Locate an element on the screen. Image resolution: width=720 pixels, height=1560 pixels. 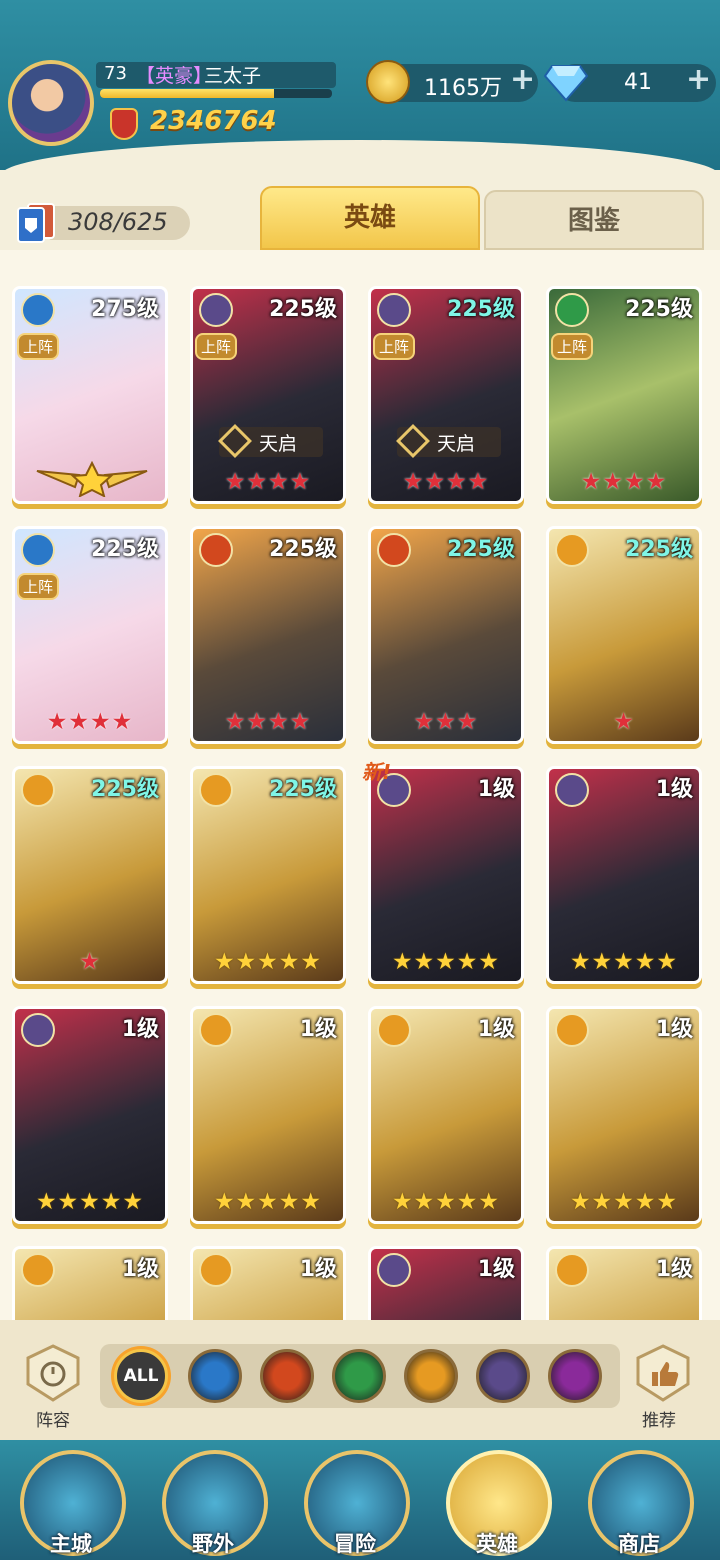
combat-power: 2346764 is located at coordinates (213, 121).